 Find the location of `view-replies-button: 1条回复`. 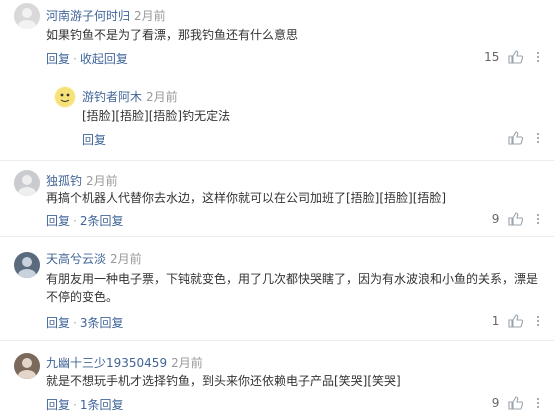

view-replies-button: 1条回复 is located at coordinates (102, 405).